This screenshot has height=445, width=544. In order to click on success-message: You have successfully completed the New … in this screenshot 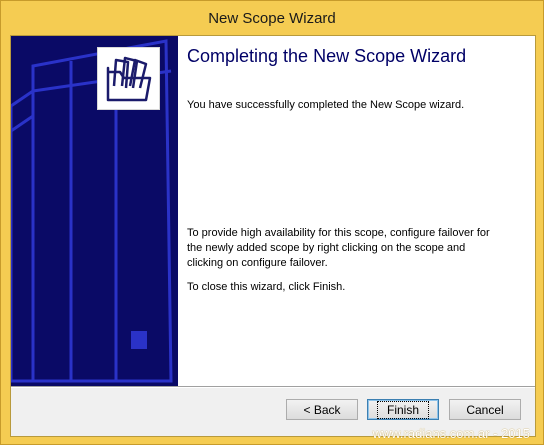, I will do `click(326, 105)`.